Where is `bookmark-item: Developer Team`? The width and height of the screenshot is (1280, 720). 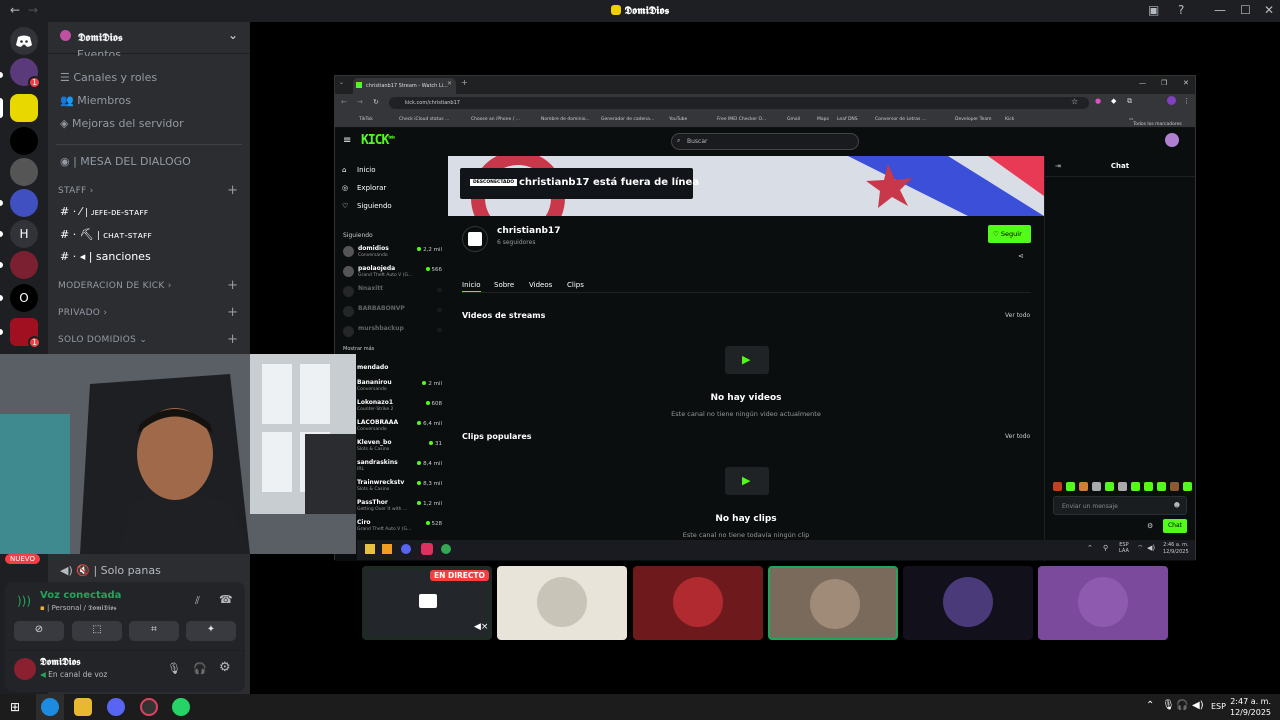 bookmark-item: Developer Team is located at coordinates (973, 119).